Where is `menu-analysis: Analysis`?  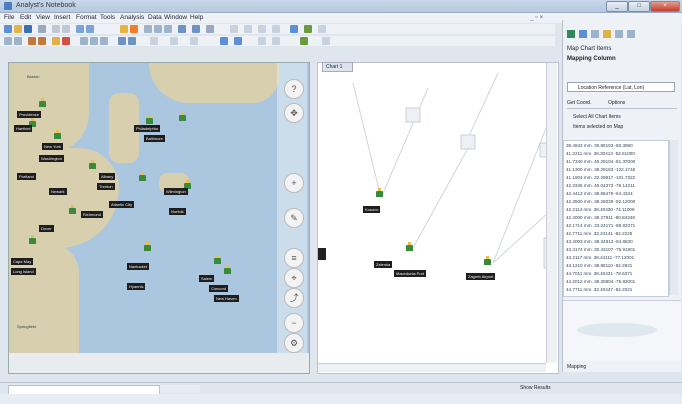 menu-analysis: Analysis is located at coordinates (132, 17).